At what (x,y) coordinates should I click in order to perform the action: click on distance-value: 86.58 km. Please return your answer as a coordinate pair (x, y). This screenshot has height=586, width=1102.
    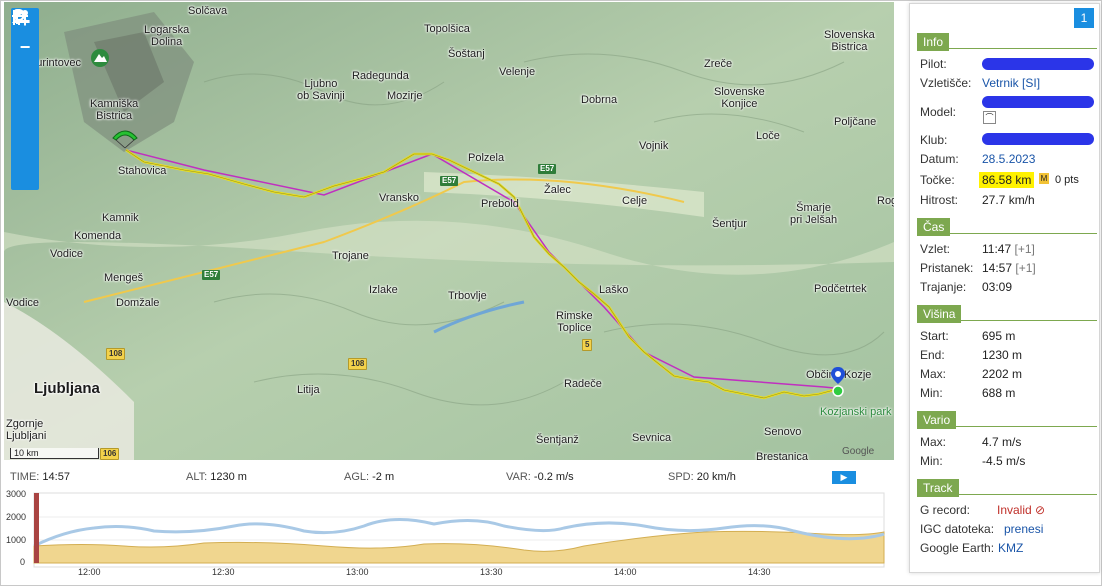
    Looking at the image, I should click on (1007, 180).